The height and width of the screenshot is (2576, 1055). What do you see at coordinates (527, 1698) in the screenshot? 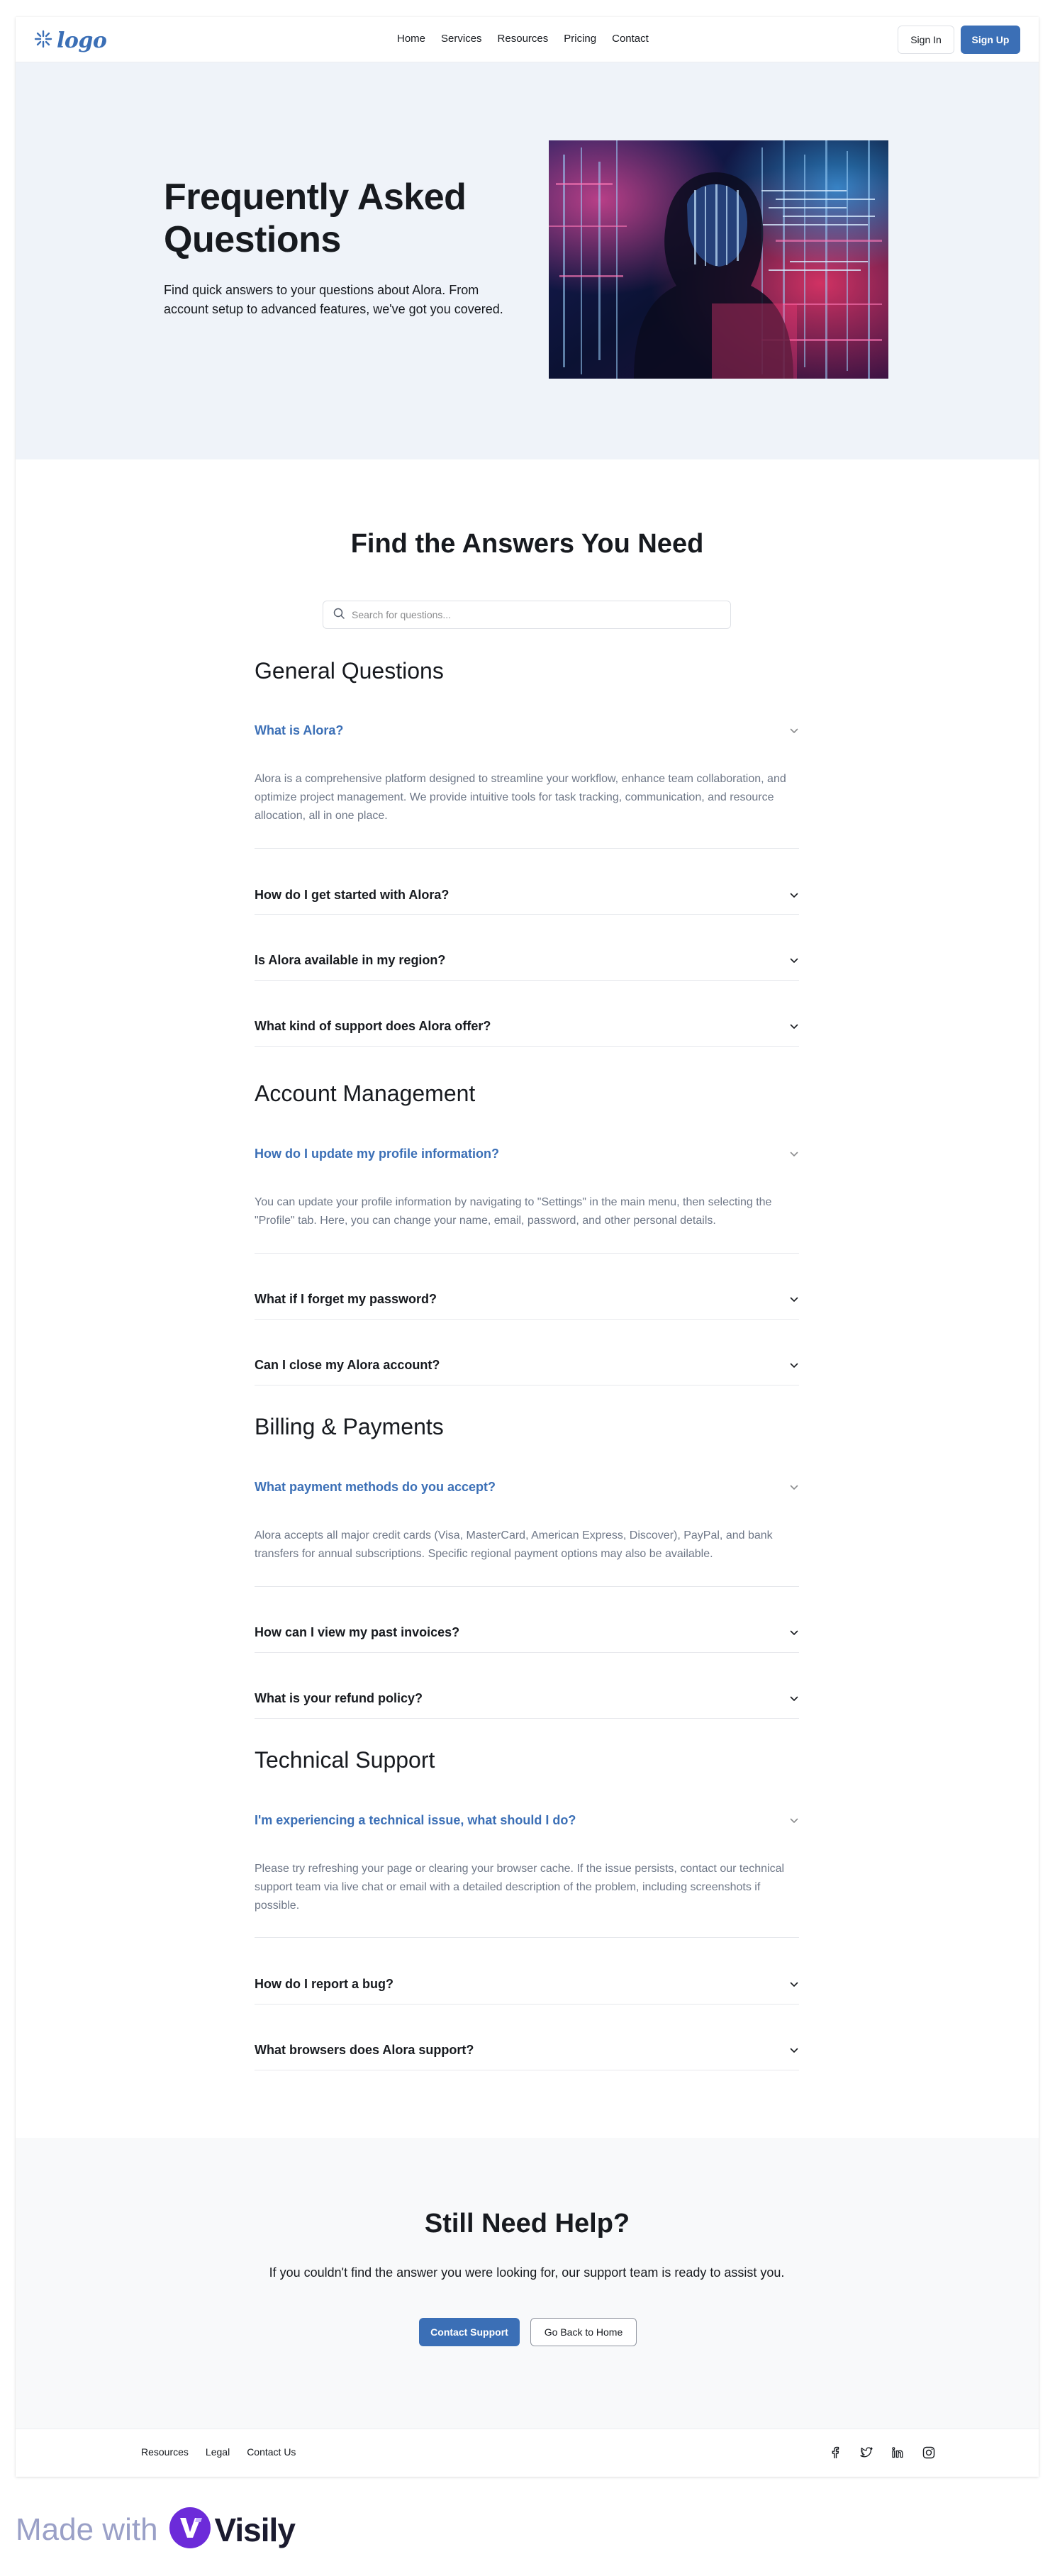
I see `faq-question: What is your refund policy?` at bounding box center [527, 1698].